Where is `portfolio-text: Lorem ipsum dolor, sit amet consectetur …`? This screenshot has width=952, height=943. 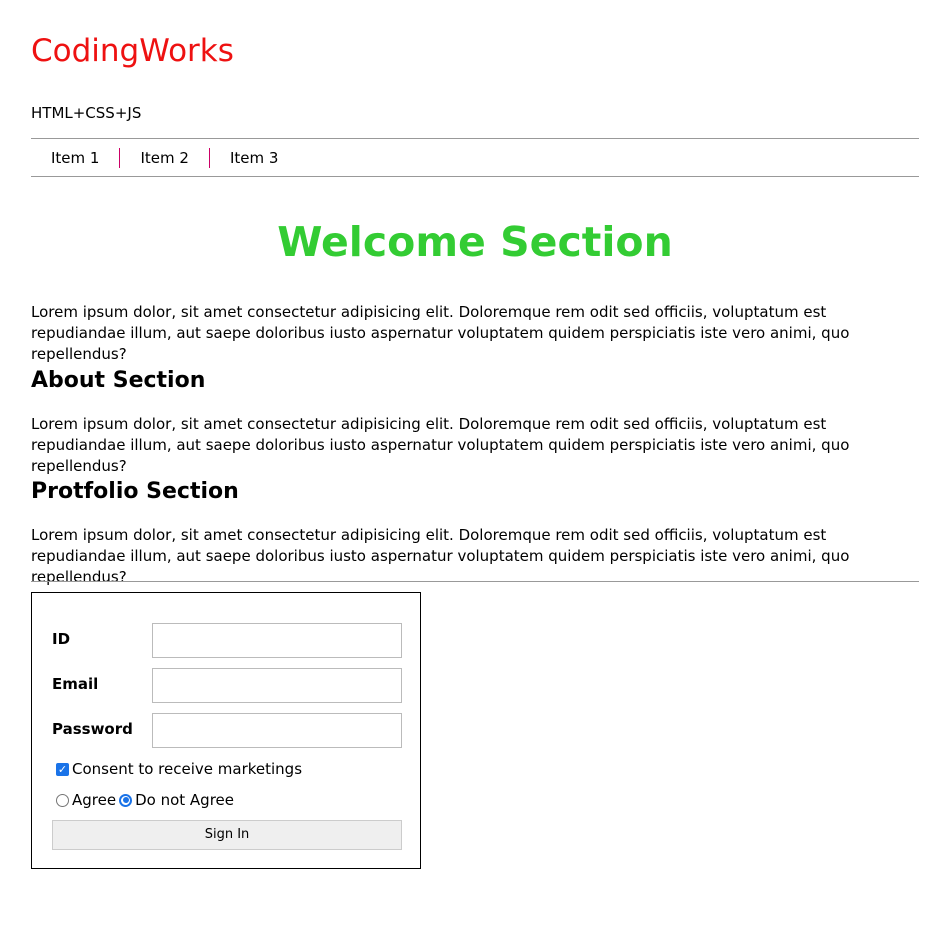
portfolio-text: Lorem ipsum dolor, sit amet consectetur … is located at coordinates (440, 556).